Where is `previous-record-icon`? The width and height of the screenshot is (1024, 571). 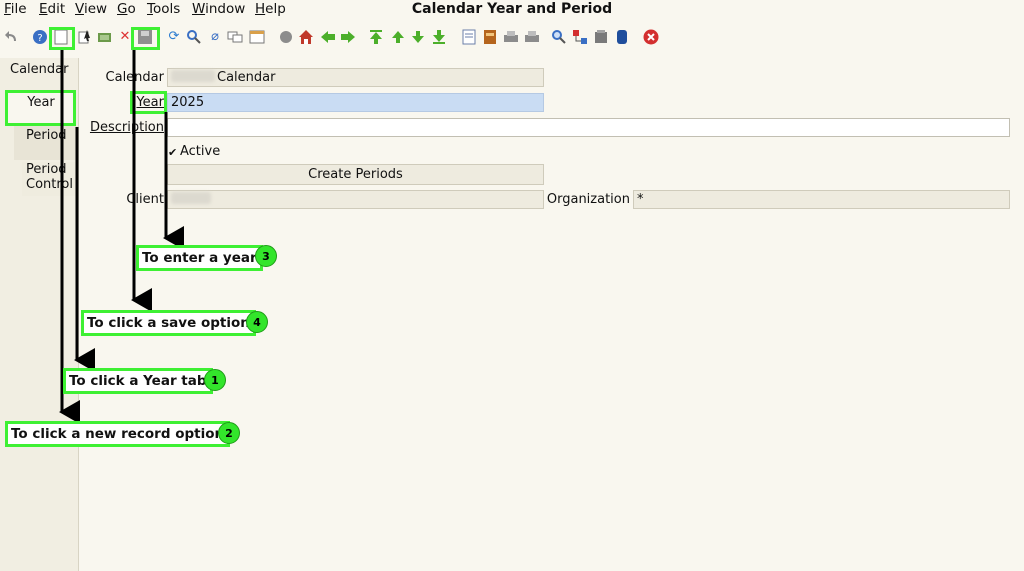
previous-record-icon is located at coordinates (398, 37).